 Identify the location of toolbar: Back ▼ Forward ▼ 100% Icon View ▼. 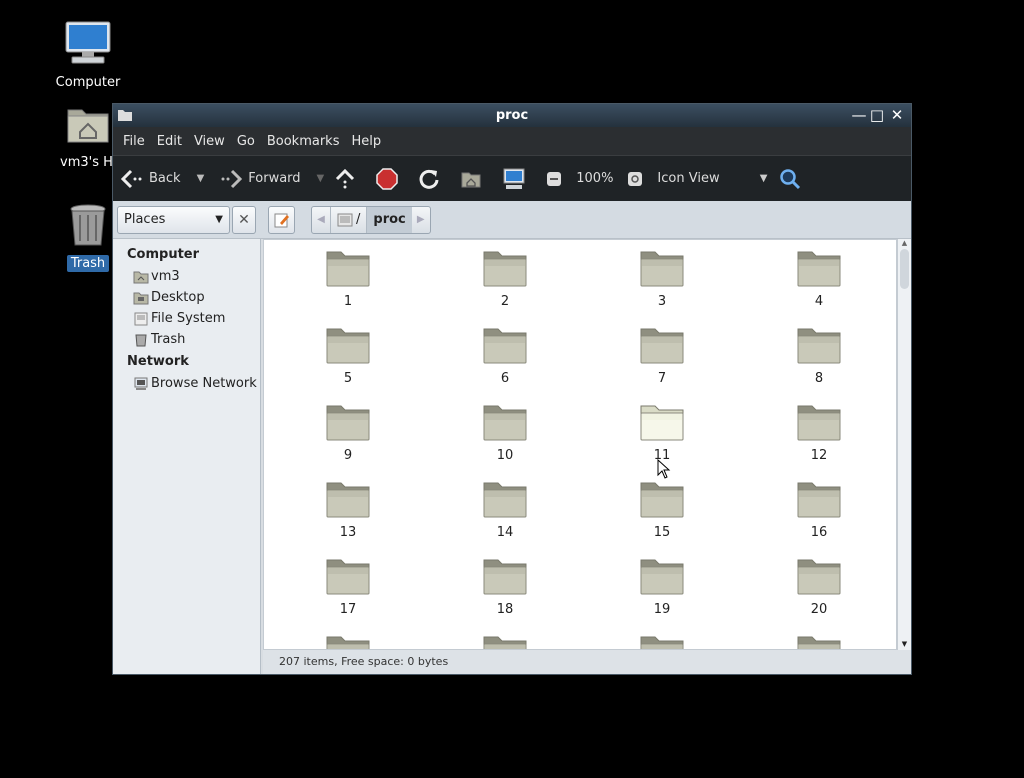
(512, 178).